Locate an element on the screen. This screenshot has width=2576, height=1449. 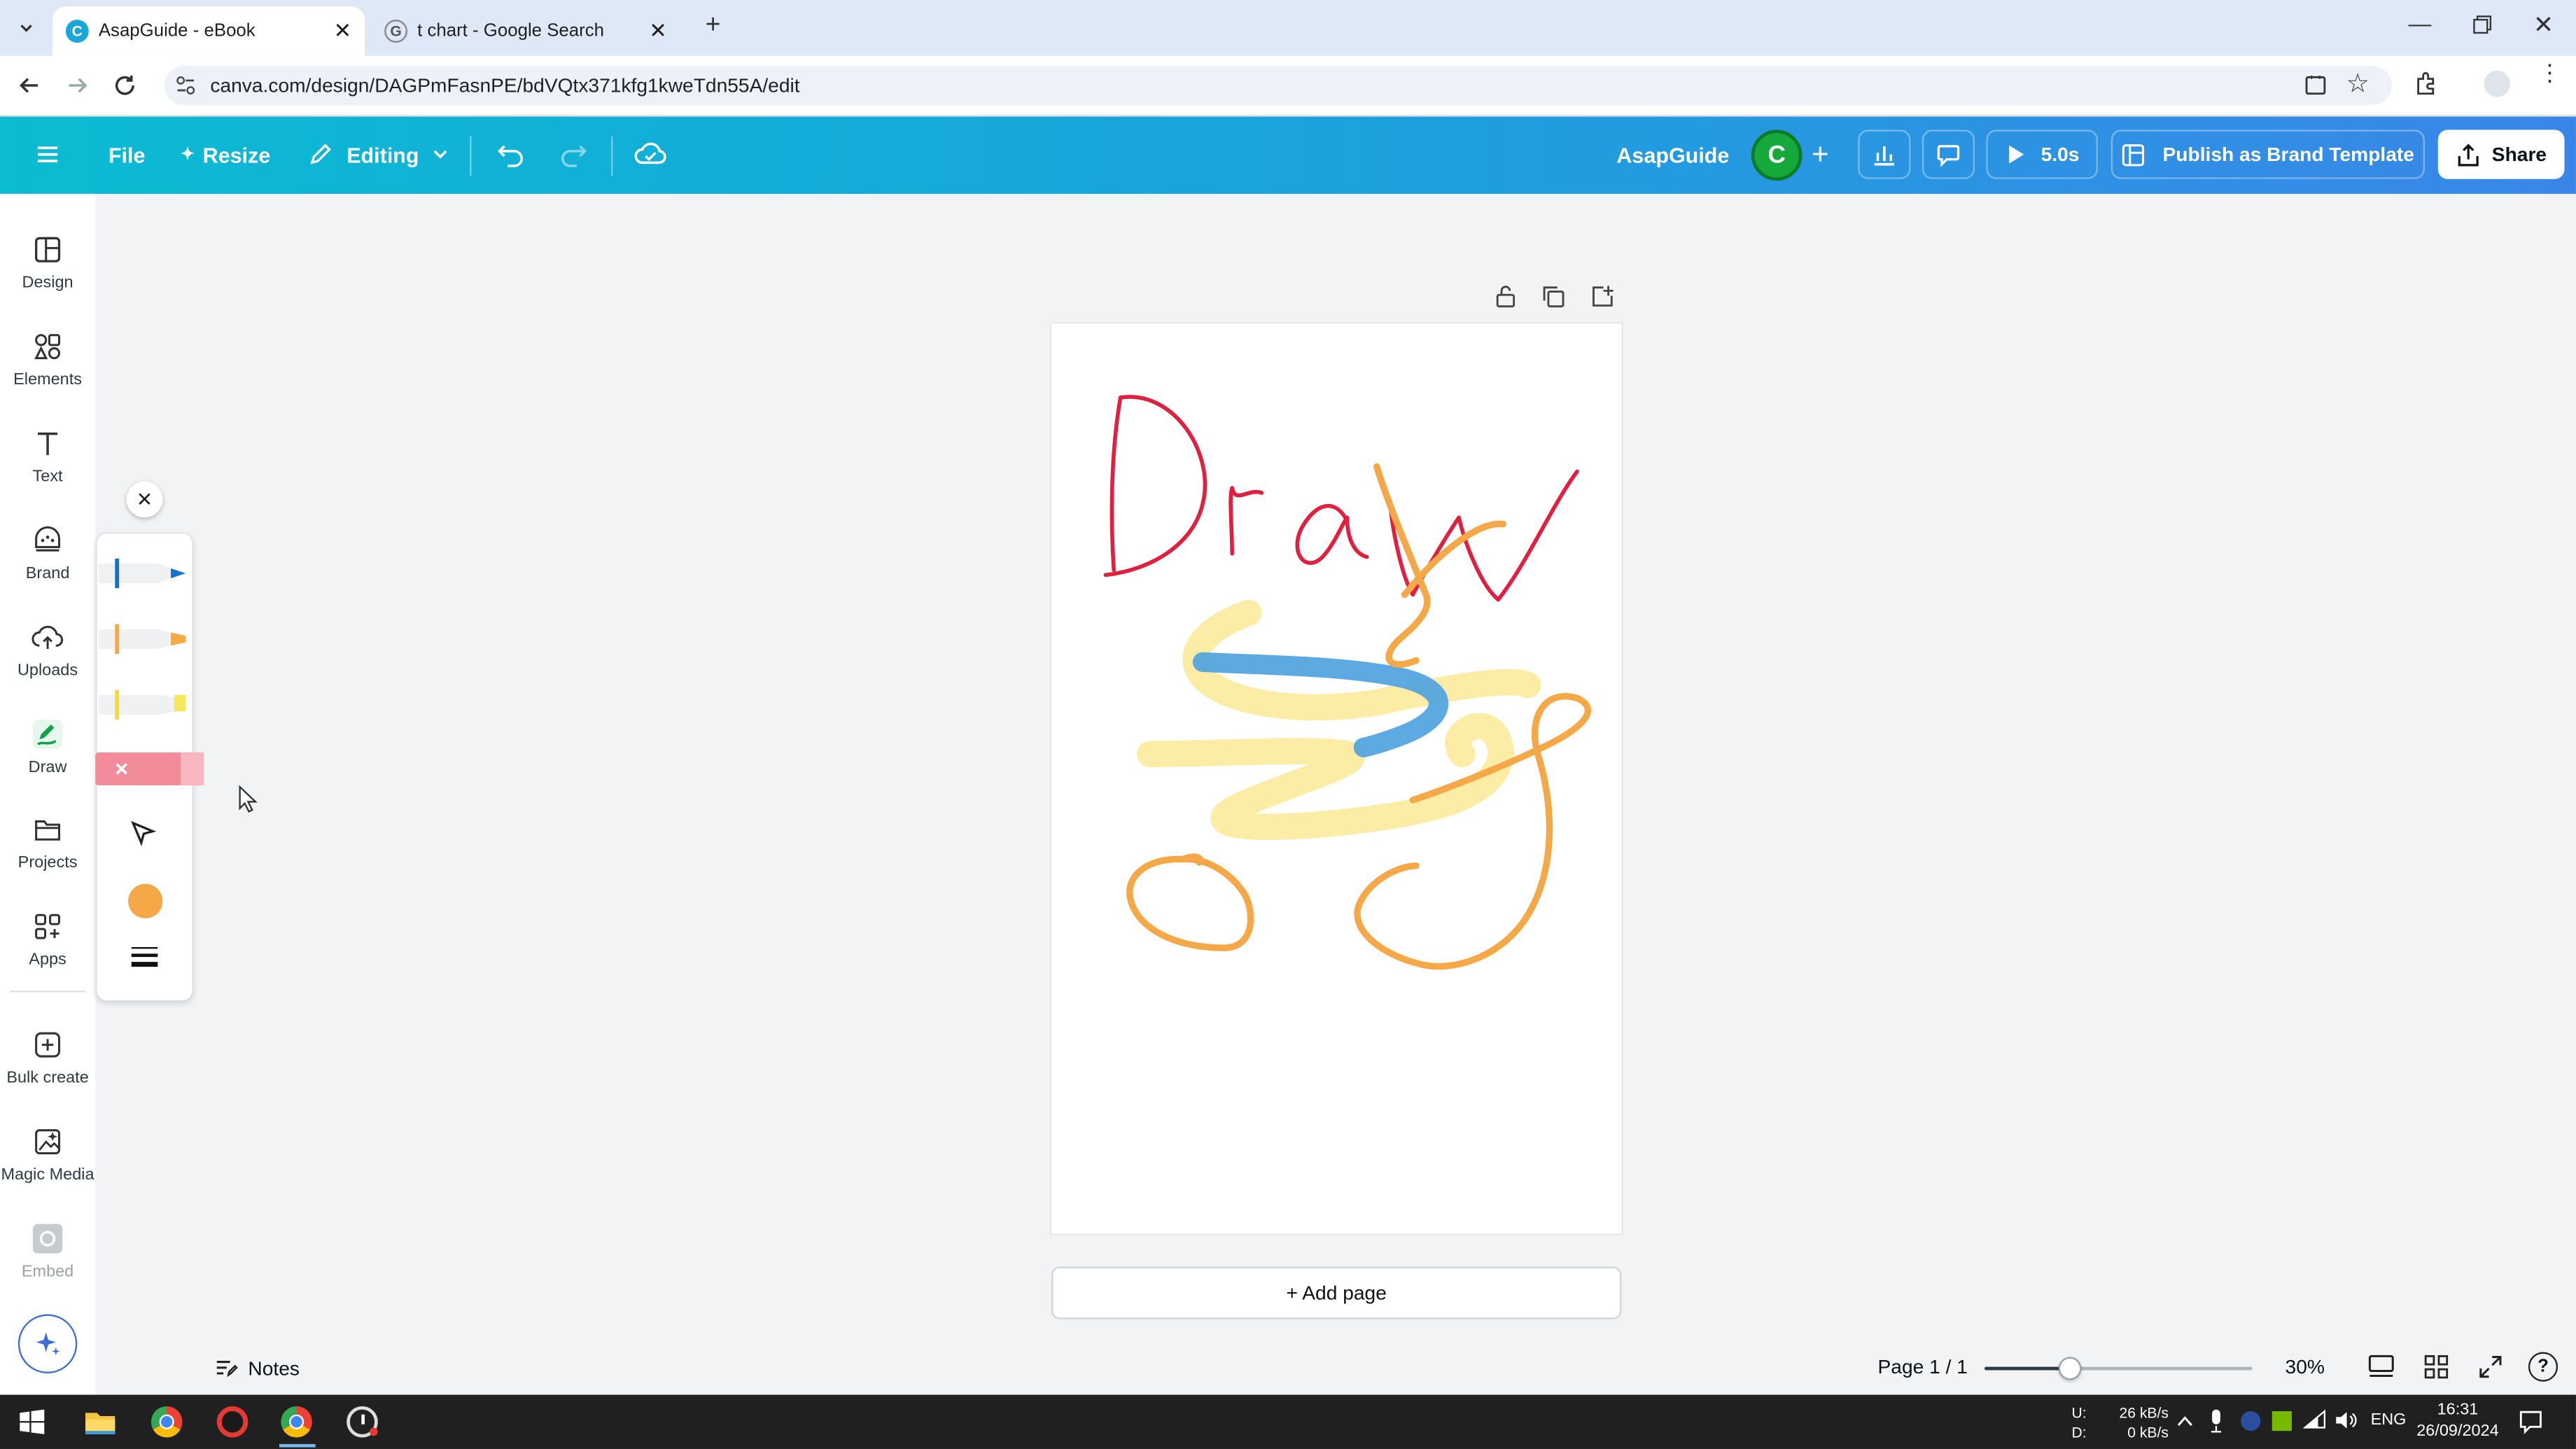
pen-tool-icon is located at coordinates (144, 573).